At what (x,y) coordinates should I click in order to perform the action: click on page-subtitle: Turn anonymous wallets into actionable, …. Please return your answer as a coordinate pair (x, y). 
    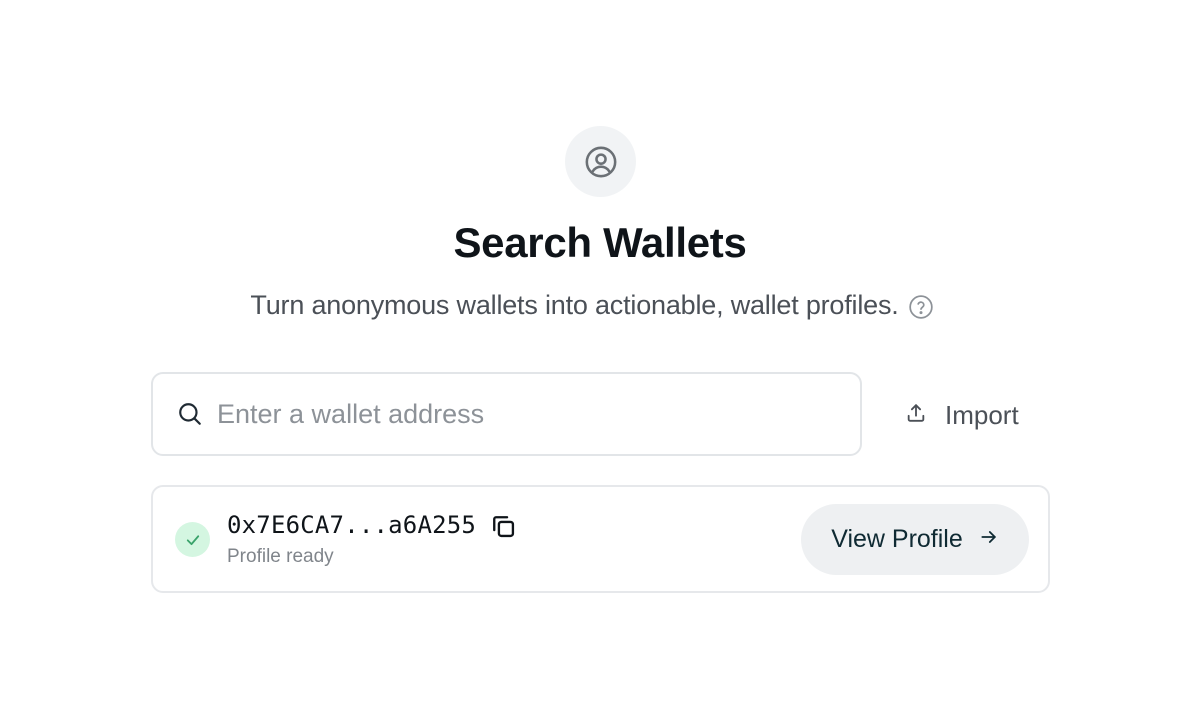
    Looking at the image, I should click on (574, 305).